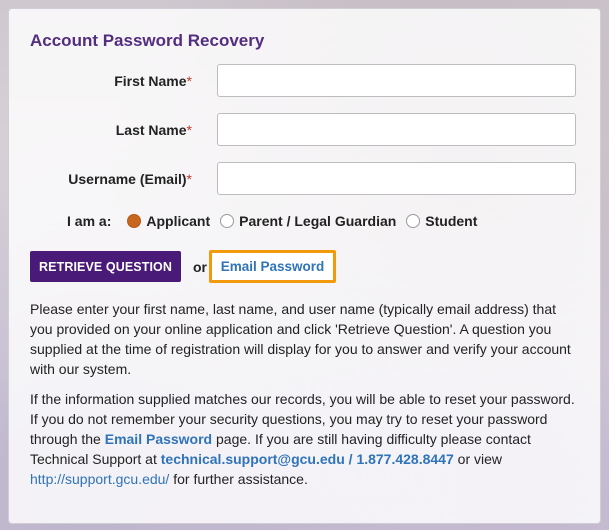  Describe the element at coordinates (238, 479) in the screenshot. I see `para2-text-d: for further assistance.` at that location.